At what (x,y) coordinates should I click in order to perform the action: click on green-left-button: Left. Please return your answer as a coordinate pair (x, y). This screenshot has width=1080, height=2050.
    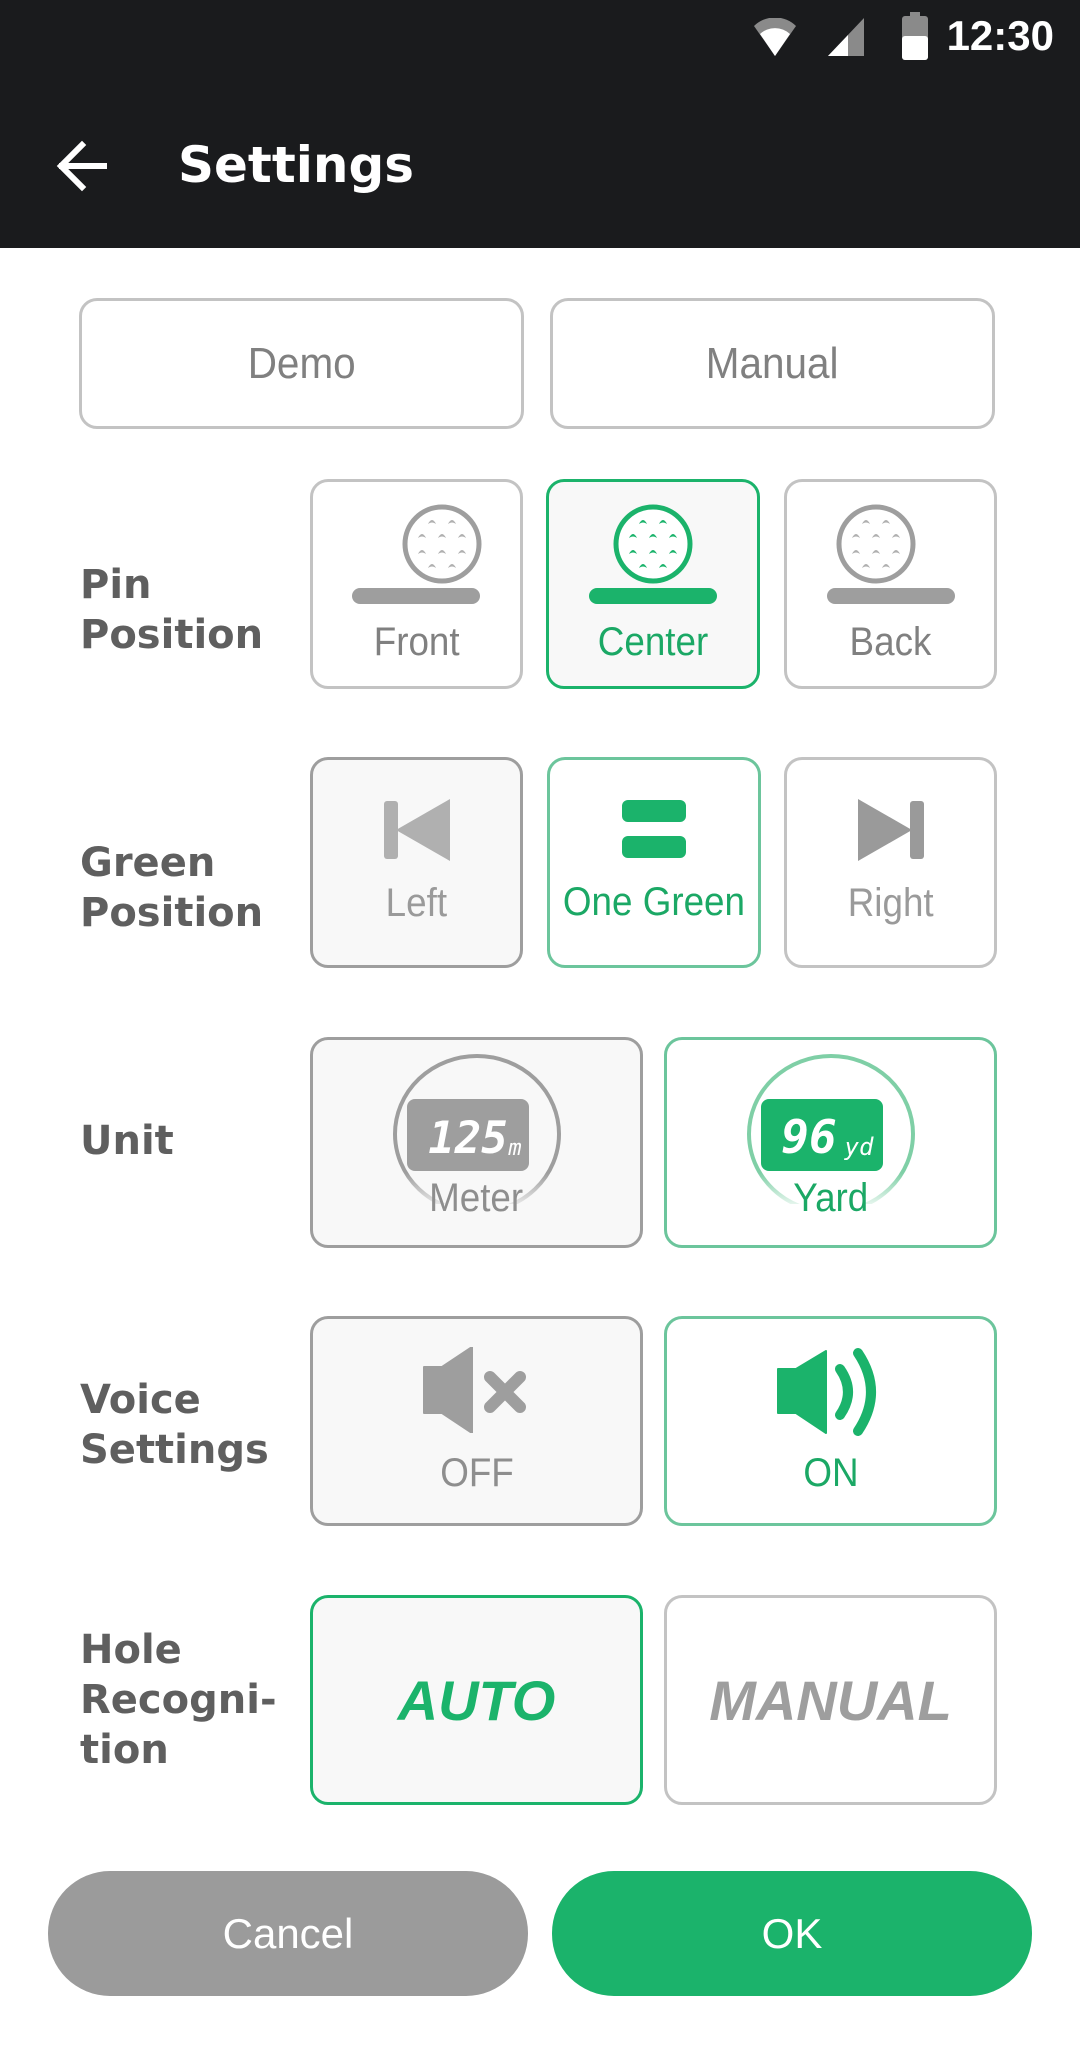
    Looking at the image, I should click on (416, 862).